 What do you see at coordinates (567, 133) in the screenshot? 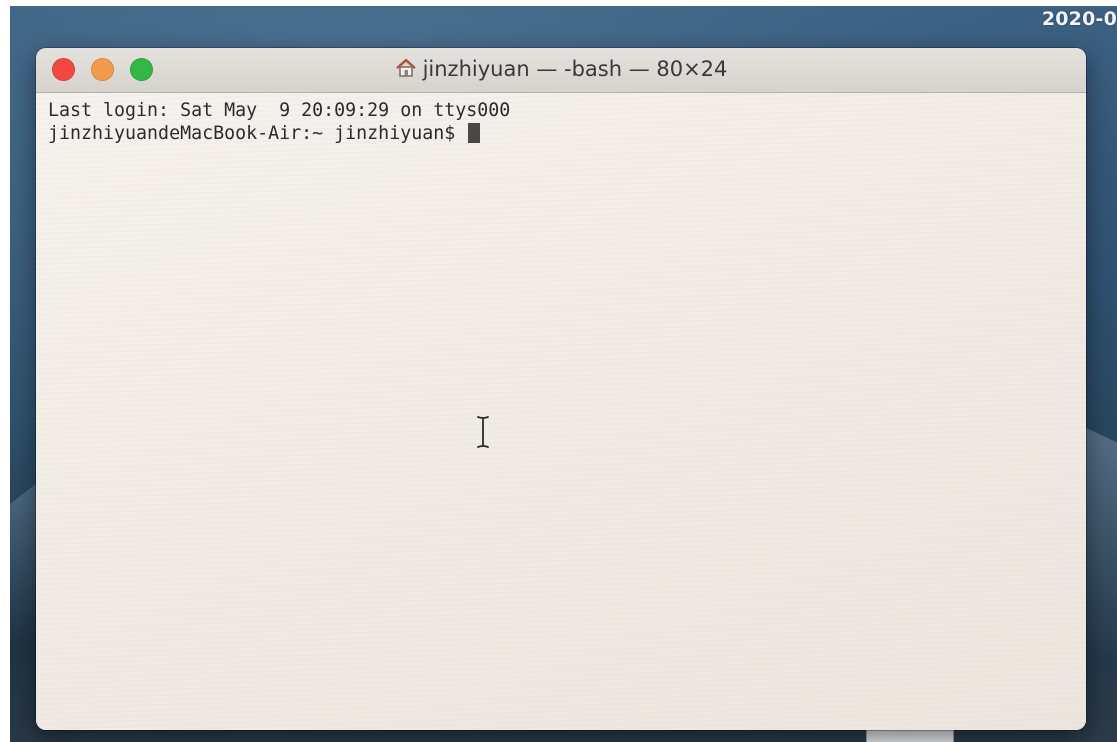
I see `terminal-prompt-line: jinzhiyuandeMacBook-Air:~ jinzhiyuan$` at bounding box center [567, 133].